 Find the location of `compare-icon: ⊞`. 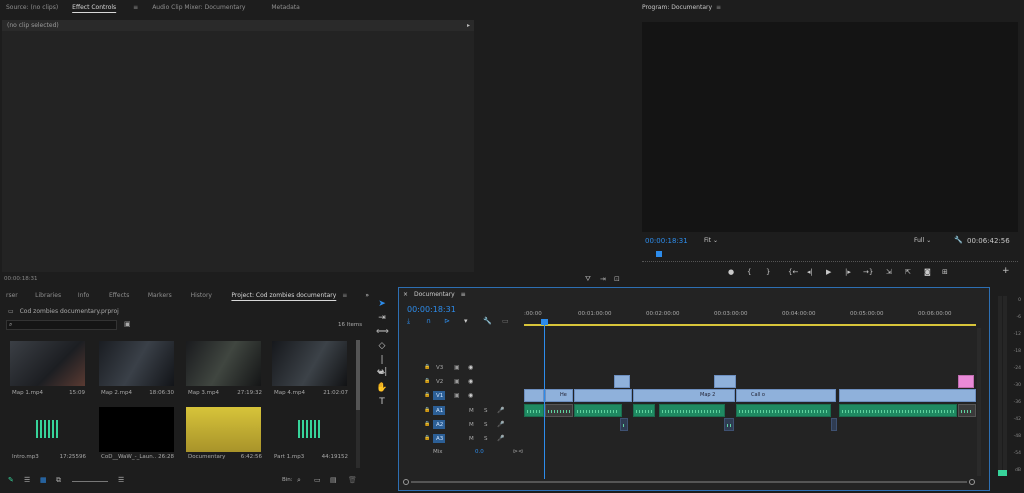

compare-icon: ⊞ is located at coordinates (945, 272).